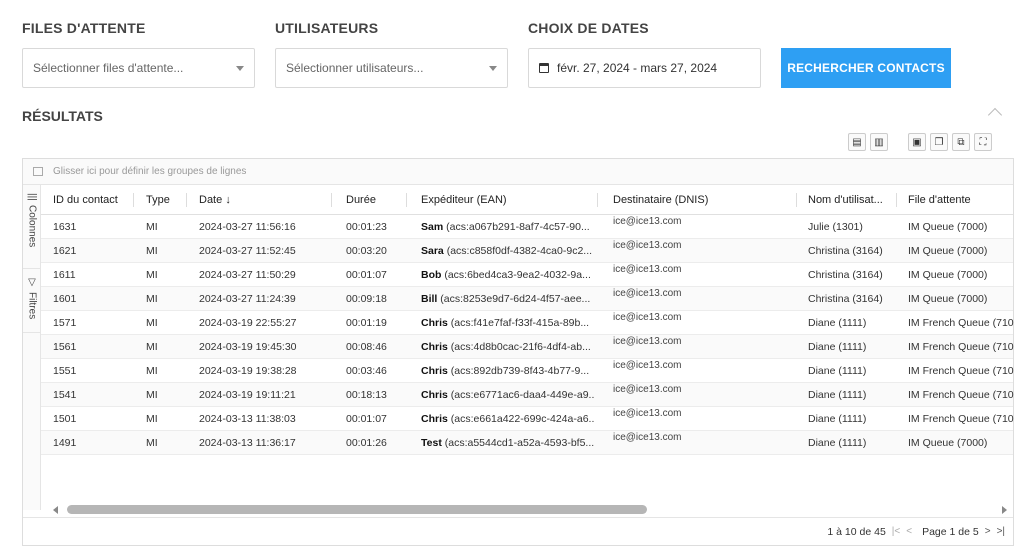  I want to click on export-csv-icon: ▥, so click(879, 142).